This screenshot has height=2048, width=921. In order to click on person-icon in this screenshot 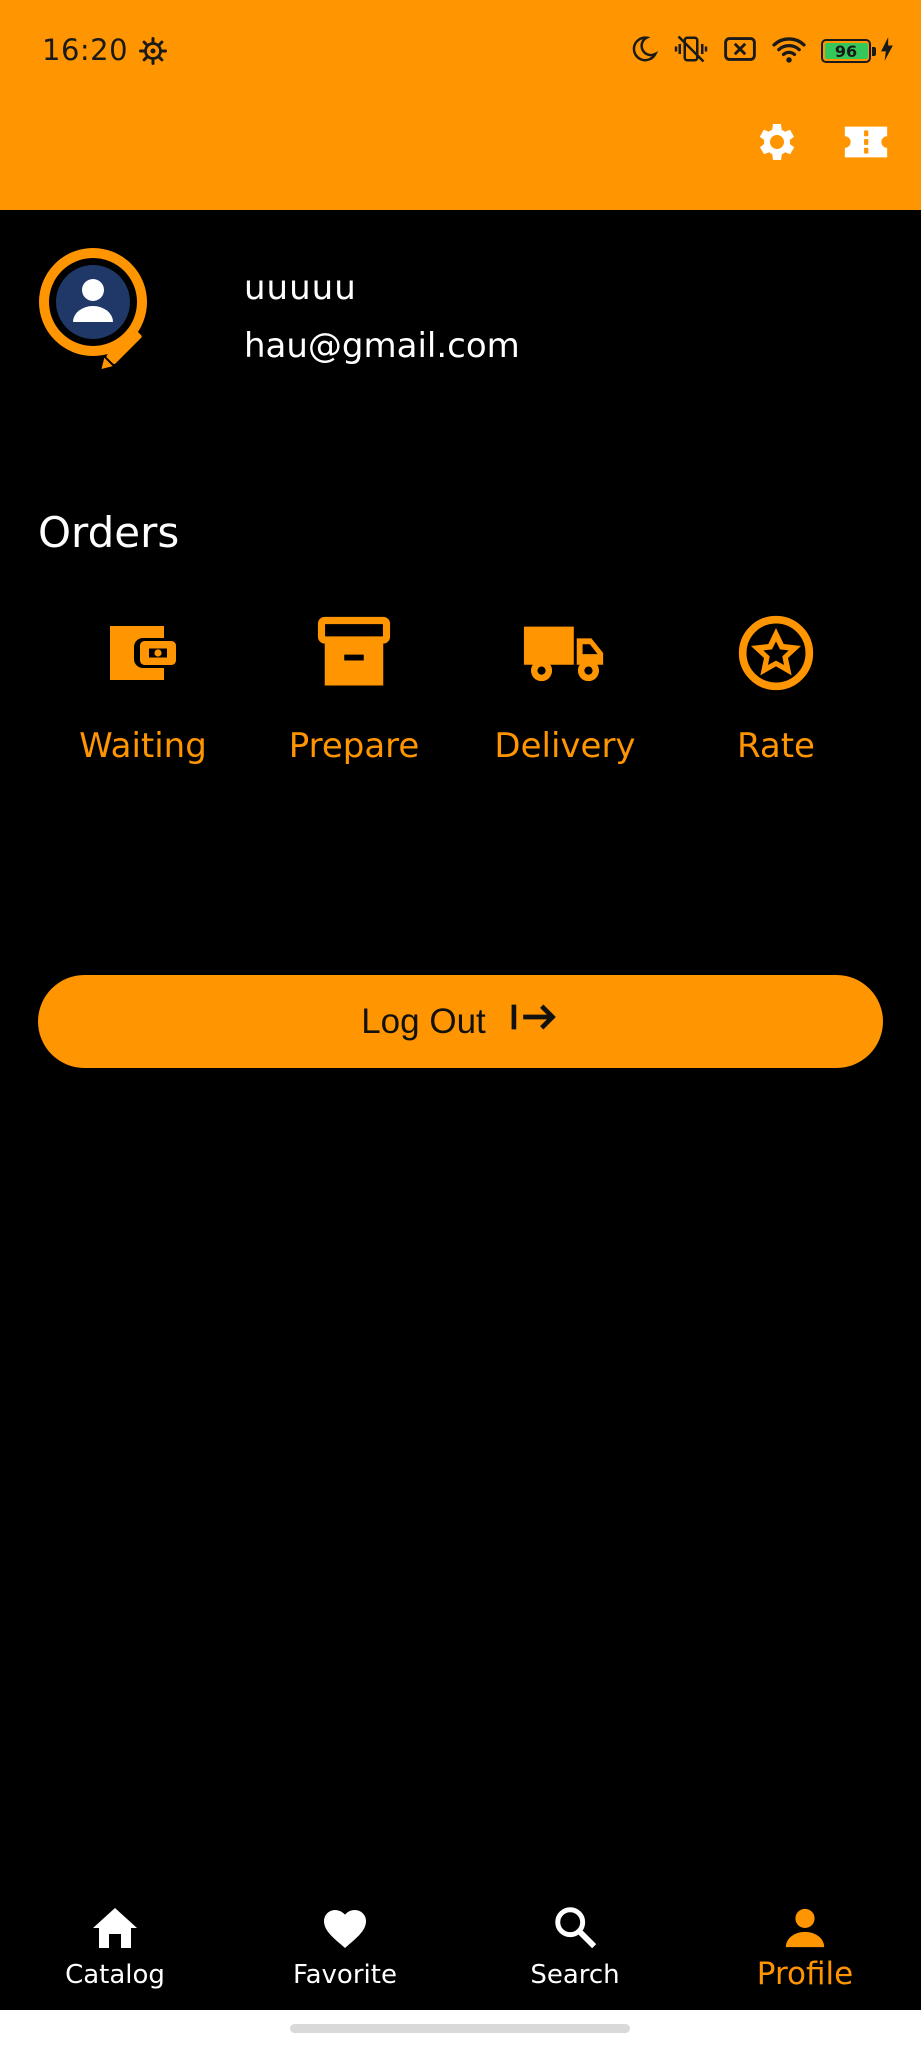, I will do `click(805, 1922)`.